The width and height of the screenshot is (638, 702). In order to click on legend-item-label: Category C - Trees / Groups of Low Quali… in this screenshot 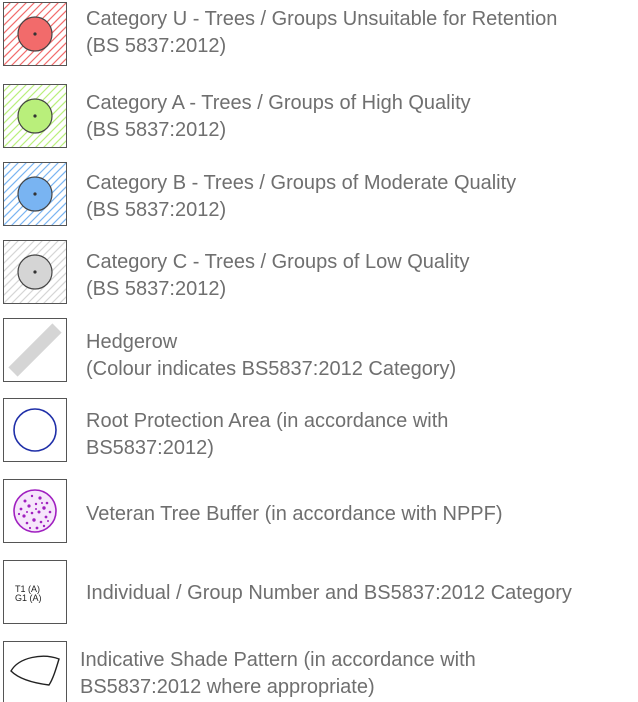, I will do `click(278, 262)`.